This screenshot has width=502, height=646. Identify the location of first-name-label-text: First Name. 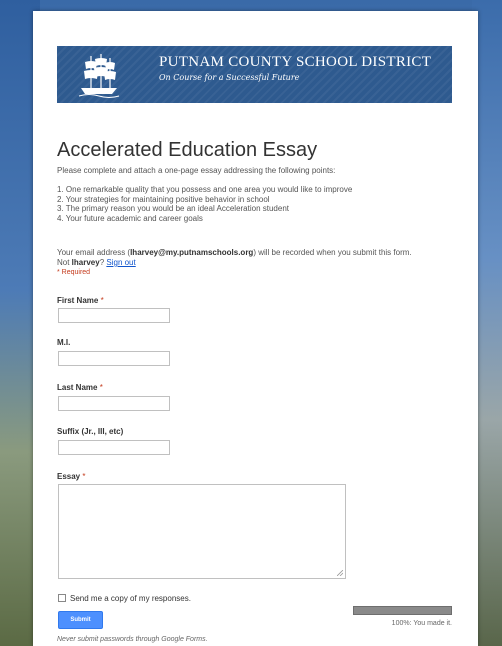
(78, 300).